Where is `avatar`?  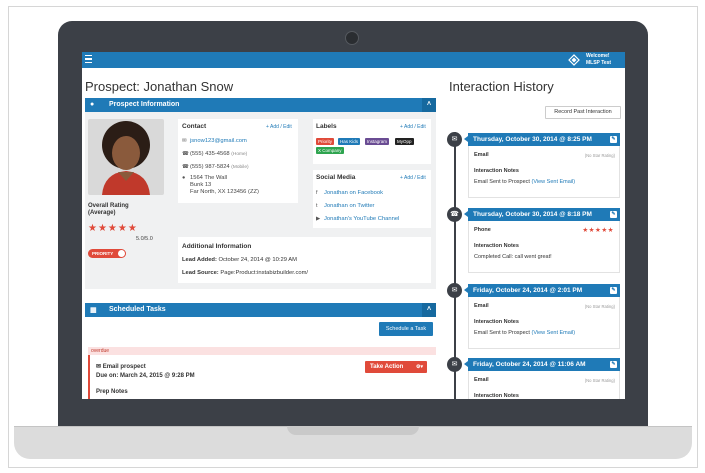
avatar is located at coordinates (126, 157).